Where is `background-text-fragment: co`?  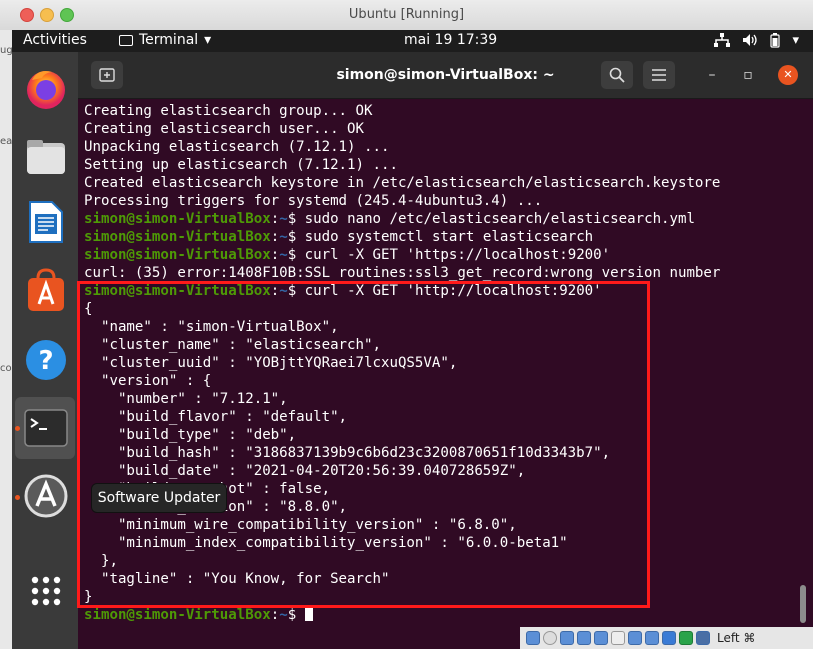
background-text-fragment: co is located at coordinates (6, 368).